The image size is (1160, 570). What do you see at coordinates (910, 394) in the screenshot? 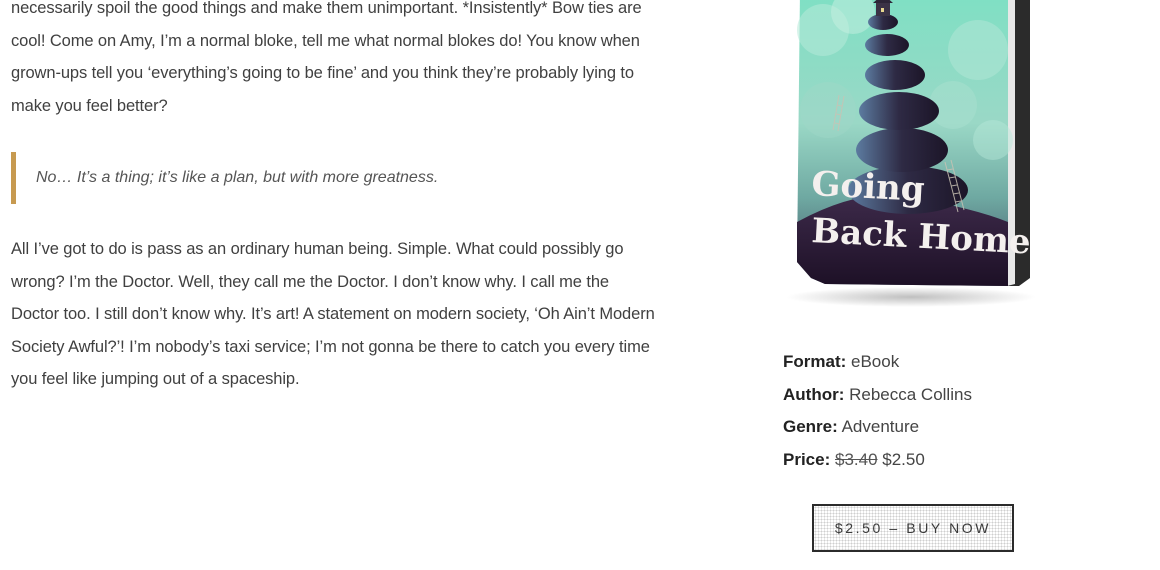
I see `author-value: Rebecca Collins` at bounding box center [910, 394].